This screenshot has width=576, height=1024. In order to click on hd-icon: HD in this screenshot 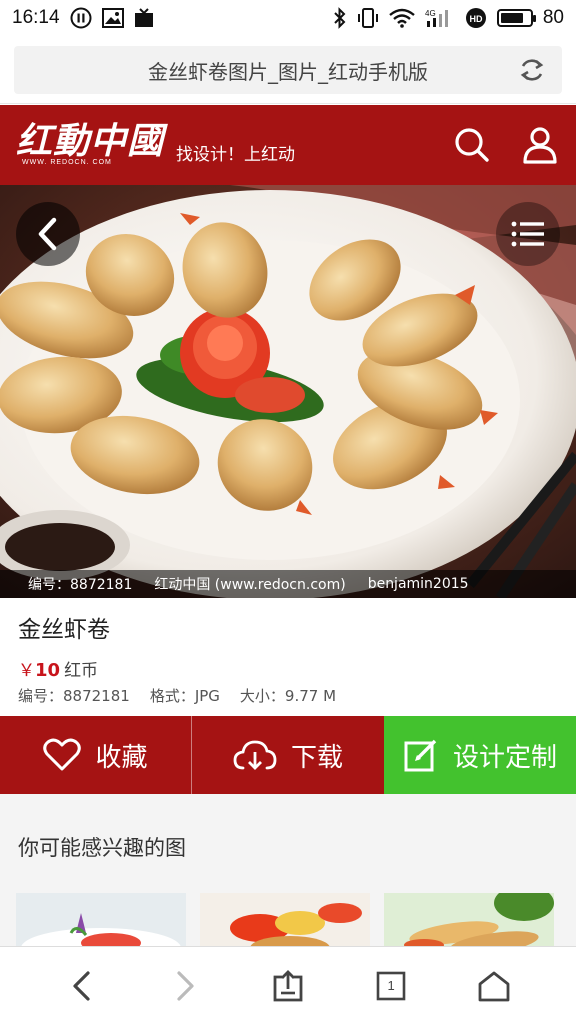, I will do `click(476, 18)`.